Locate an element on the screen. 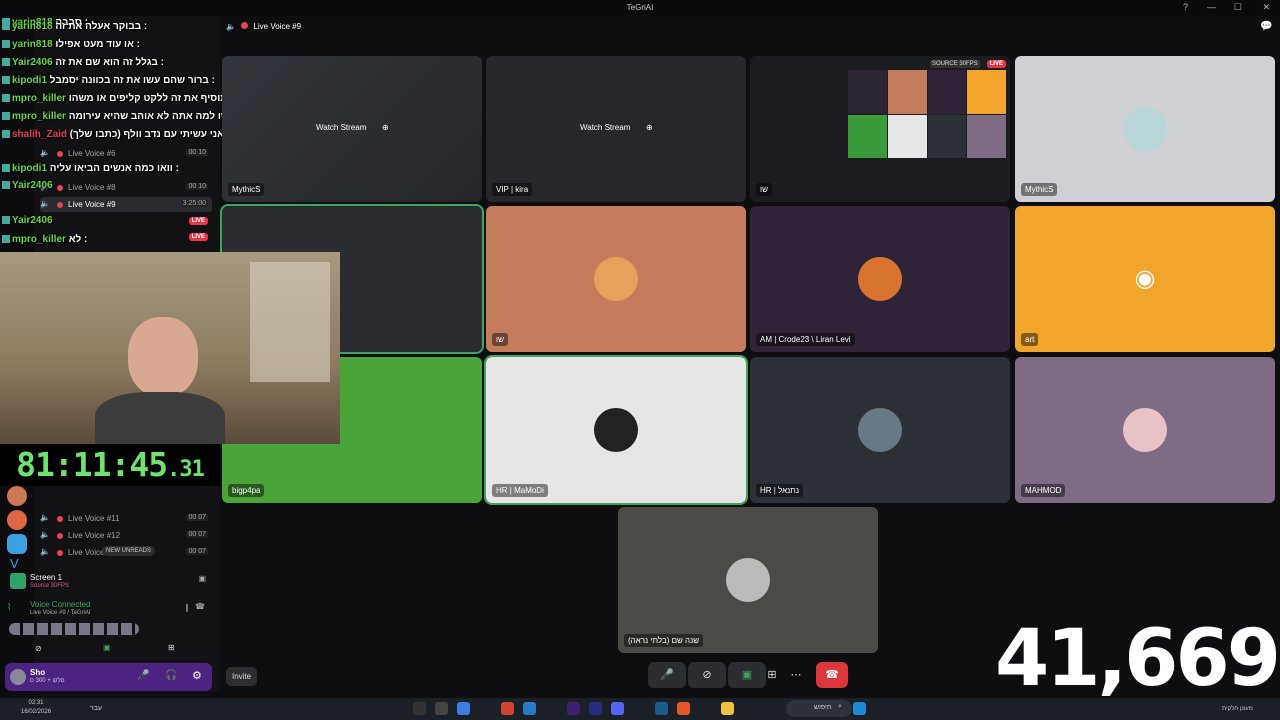  chat-line: mpro_killer לא : is located at coordinates (44, 242).